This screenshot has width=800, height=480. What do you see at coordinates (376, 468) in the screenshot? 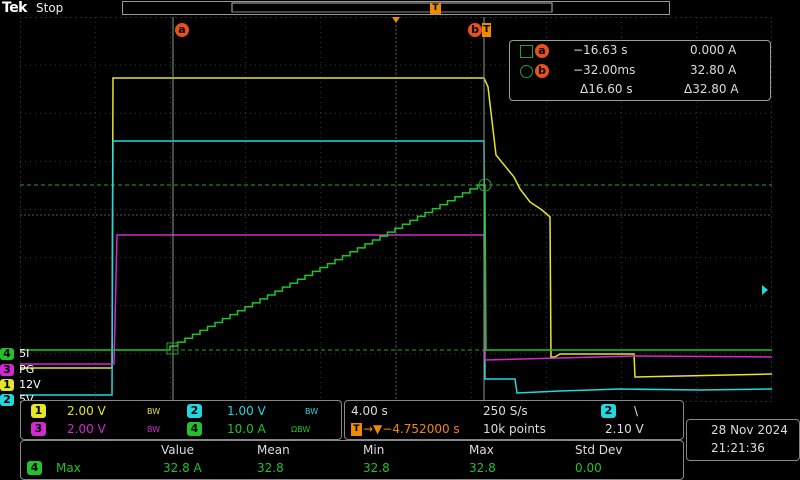
I see `meas-min: 32.8` at bounding box center [376, 468].